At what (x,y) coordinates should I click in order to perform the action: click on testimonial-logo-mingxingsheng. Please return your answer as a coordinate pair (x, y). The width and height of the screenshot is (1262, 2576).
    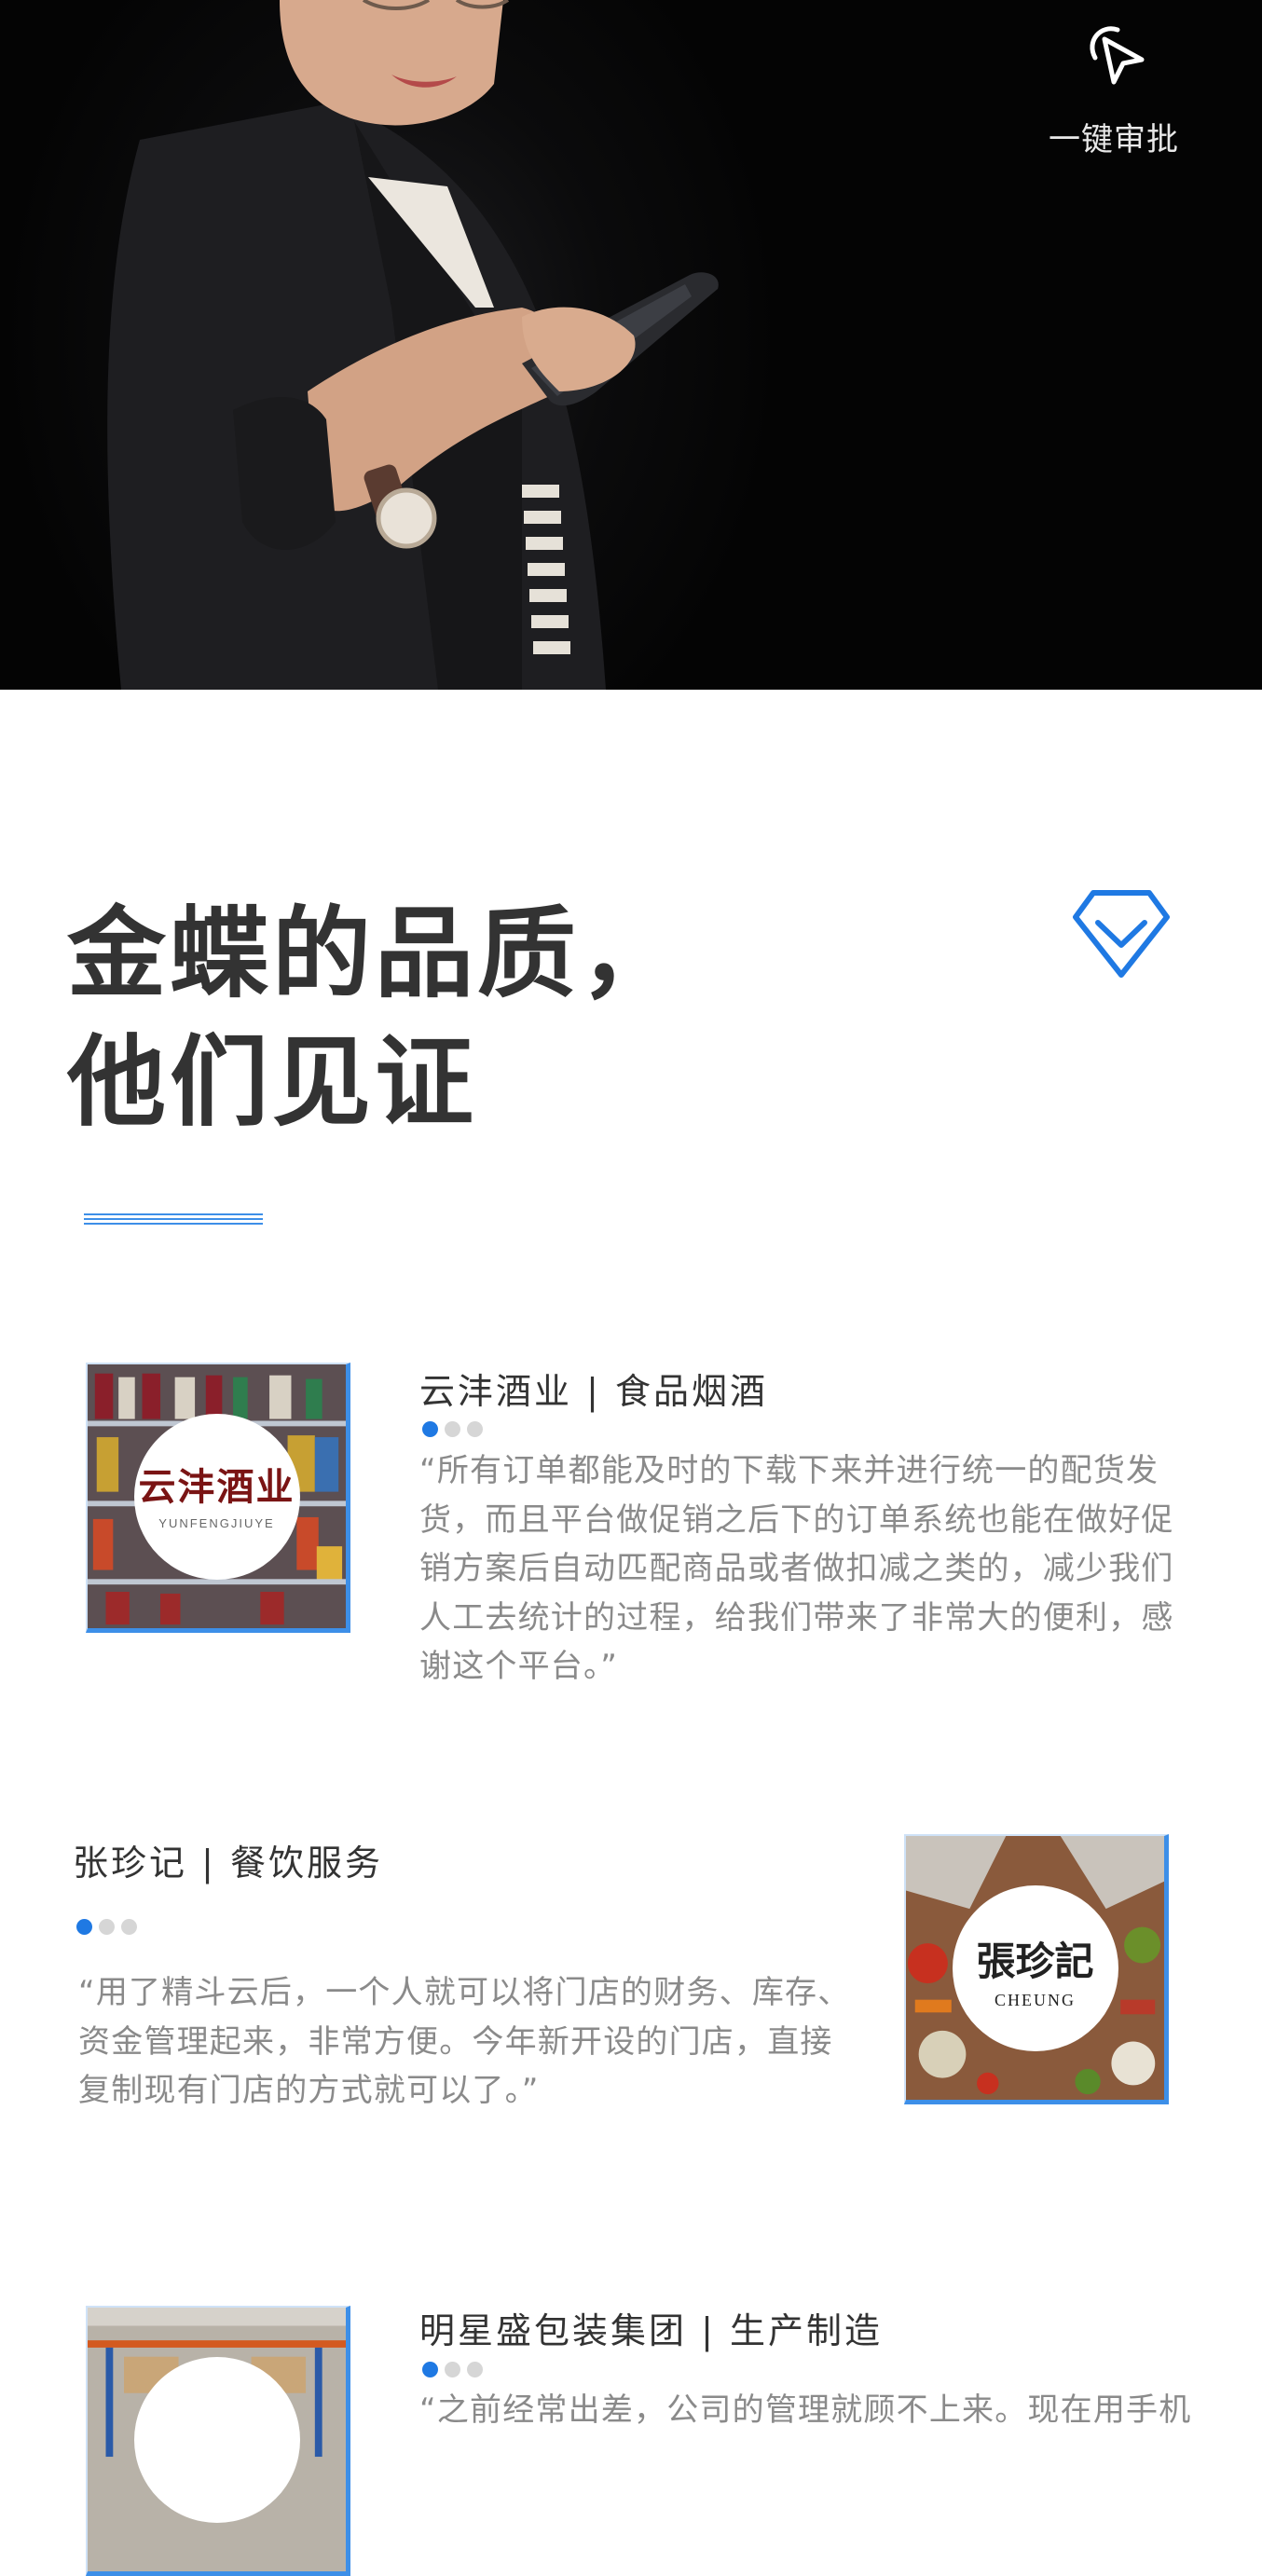
    Looking at the image, I should click on (218, 2441).